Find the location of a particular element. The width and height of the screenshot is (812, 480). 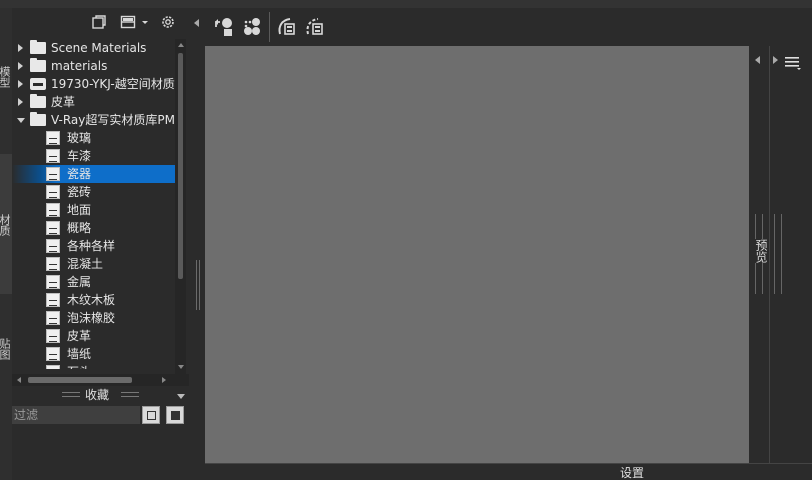

filter-input: 过滤 is located at coordinates (76, 415).